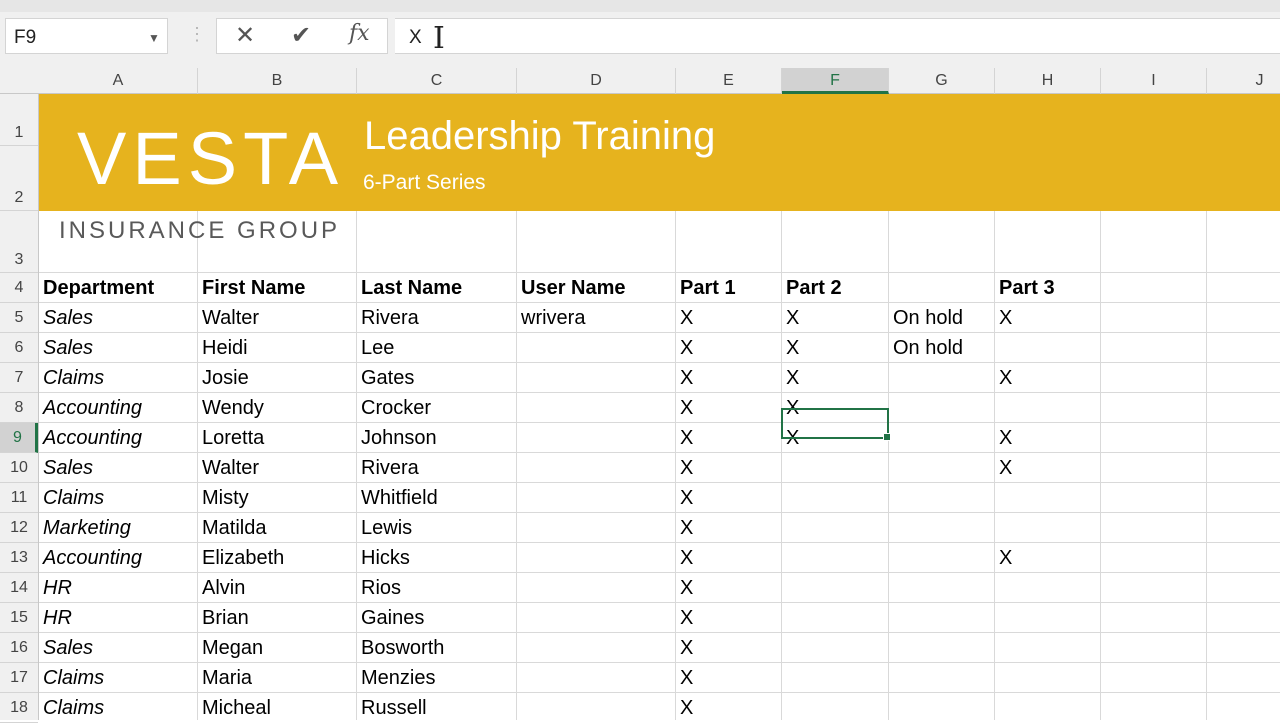  What do you see at coordinates (1005, 438) in the screenshot?
I see `cell-h9: X` at bounding box center [1005, 438].